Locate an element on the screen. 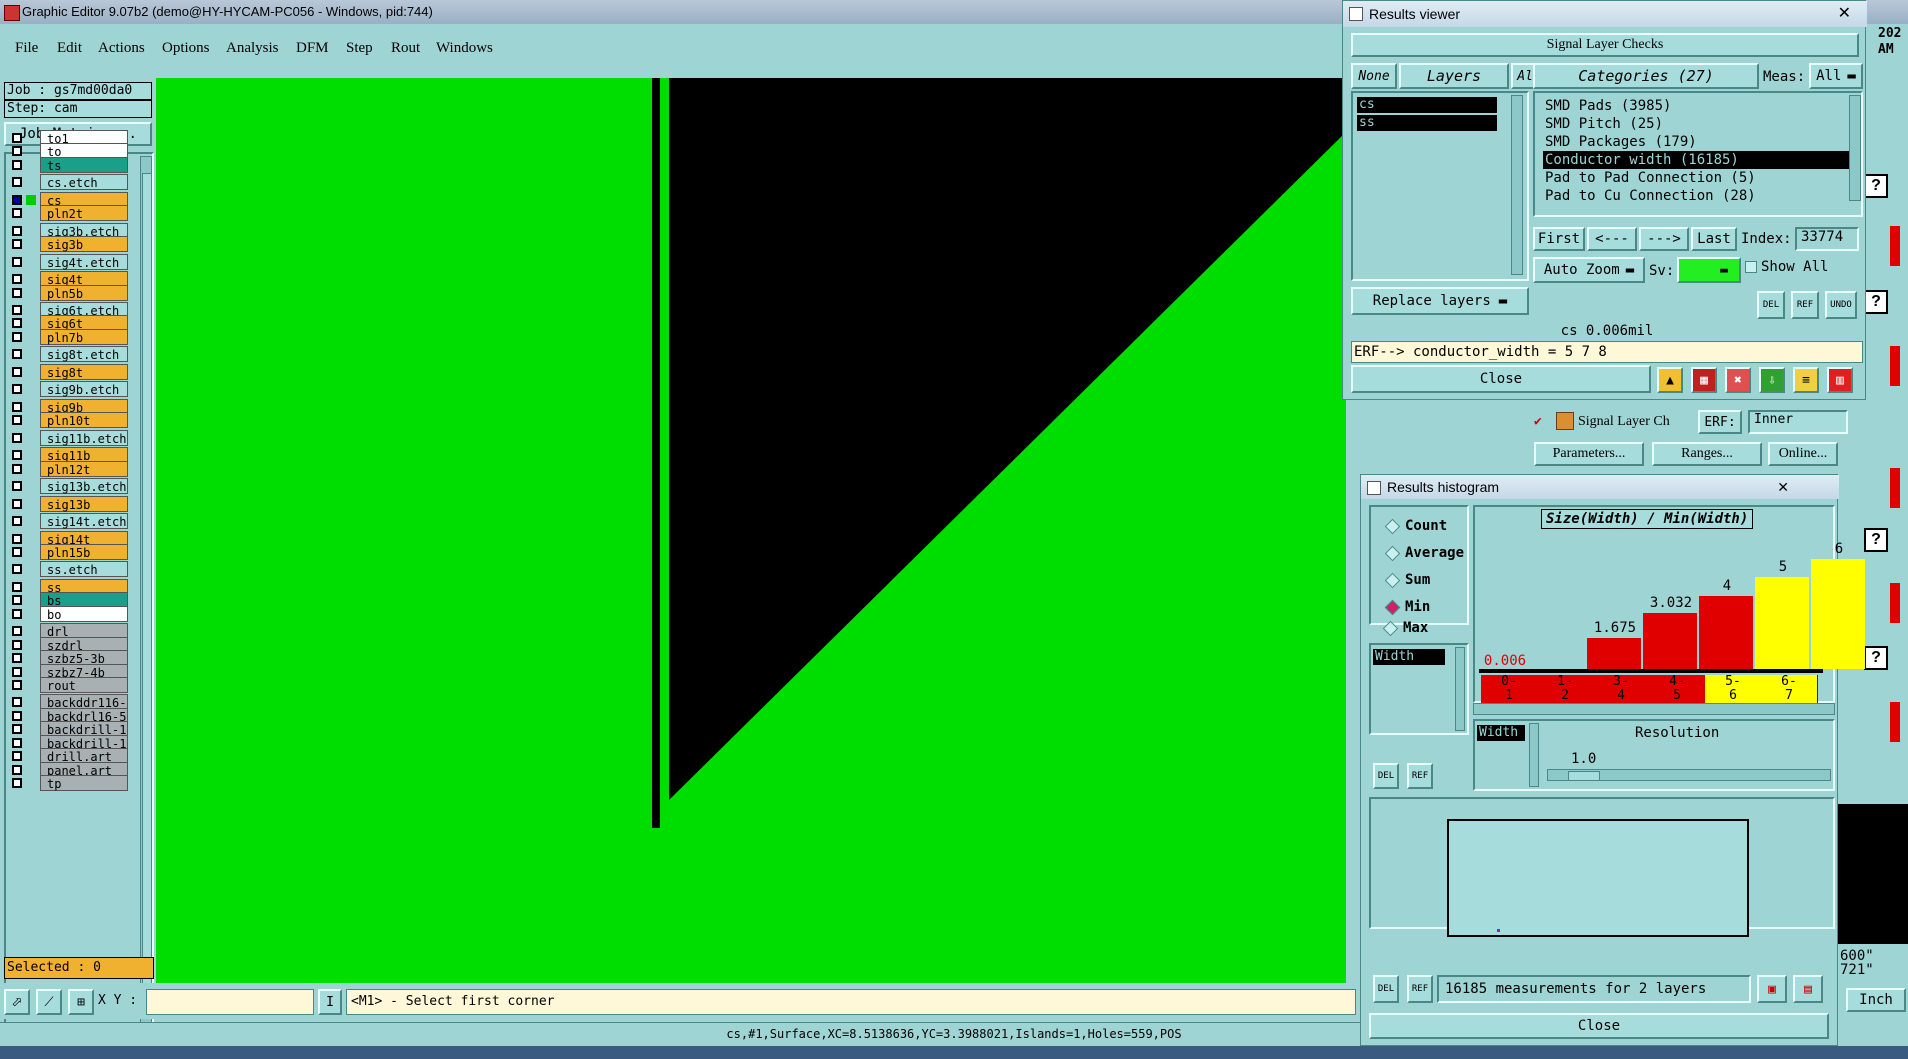 Image resolution: width=1908 pixels, height=1059 pixels. menu-step: Step is located at coordinates (359, 48).